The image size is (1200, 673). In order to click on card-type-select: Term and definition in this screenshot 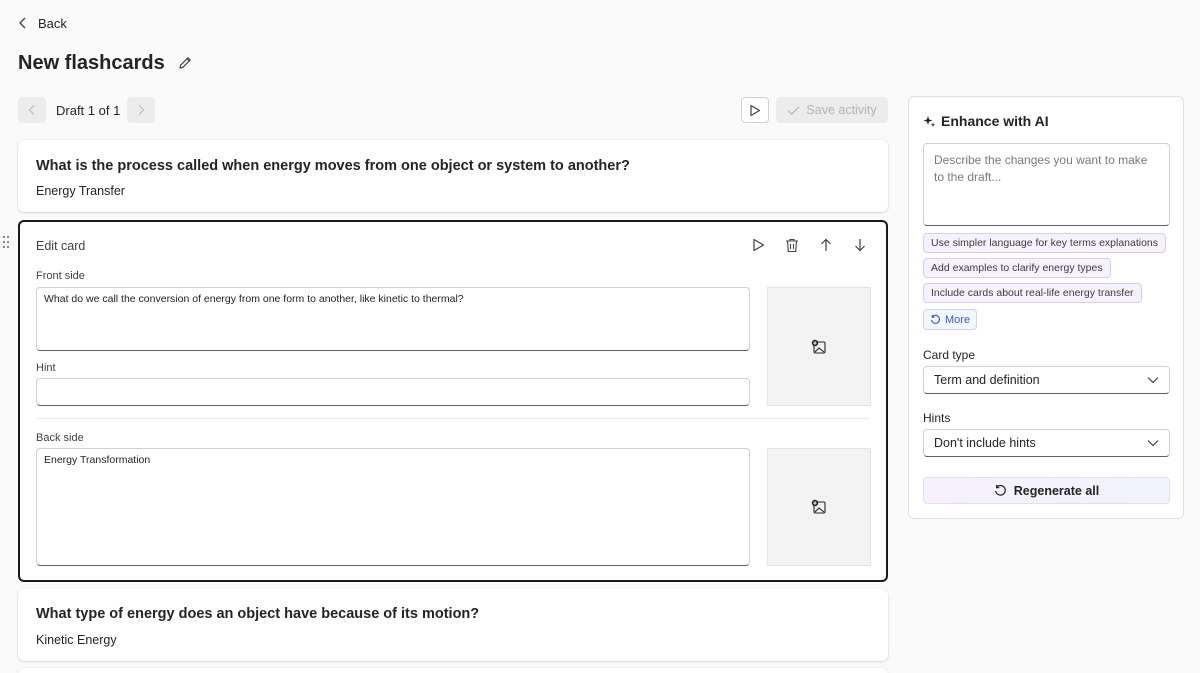, I will do `click(1046, 380)`.